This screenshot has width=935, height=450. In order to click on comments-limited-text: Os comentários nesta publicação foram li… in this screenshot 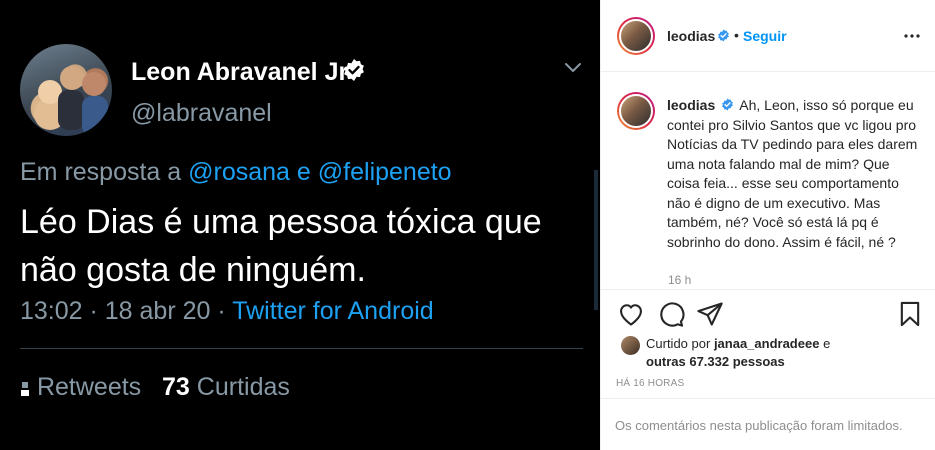, I will do `click(759, 425)`.